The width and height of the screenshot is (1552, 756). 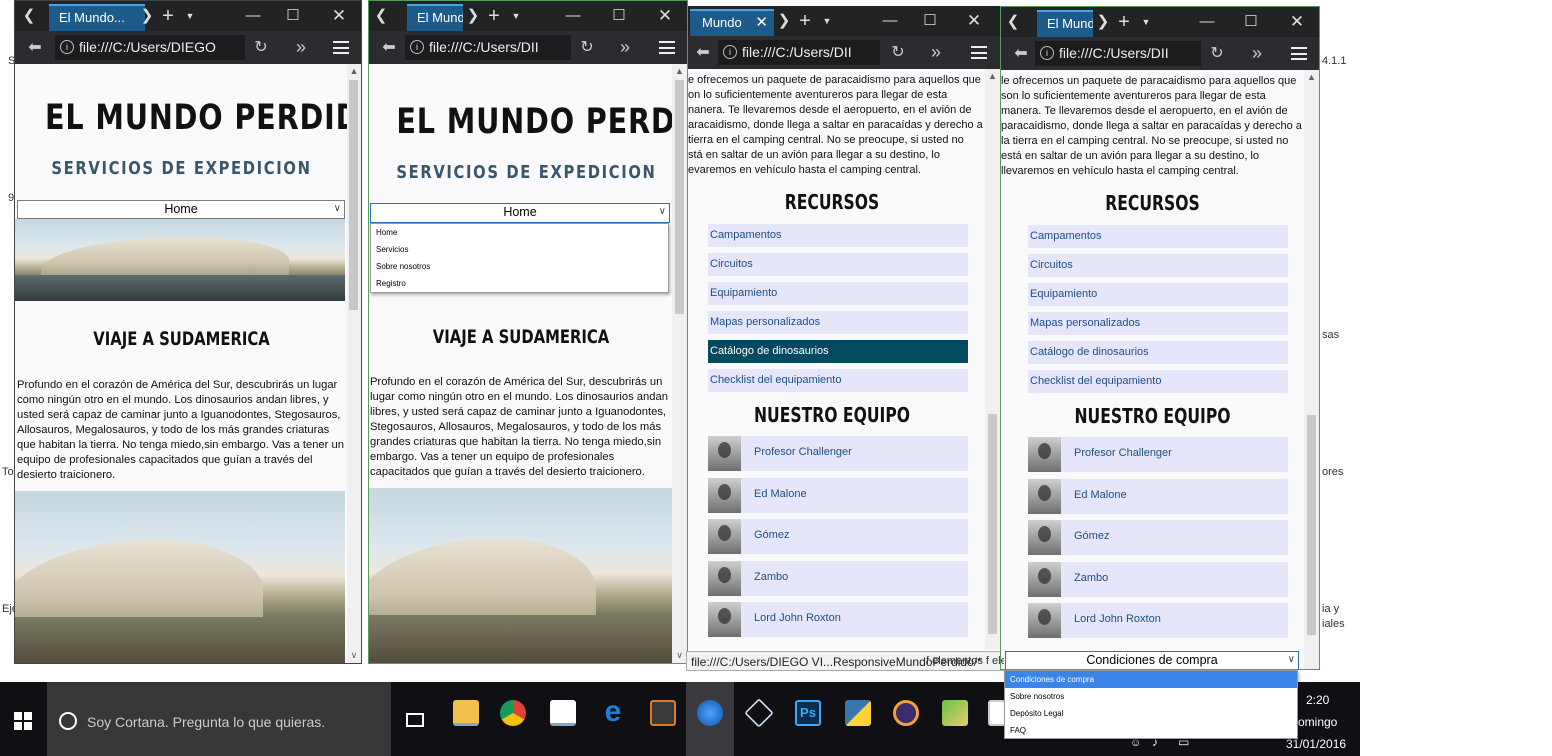 I want to click on nav-option-servicios: Servicios, so click(x=519, y=249).